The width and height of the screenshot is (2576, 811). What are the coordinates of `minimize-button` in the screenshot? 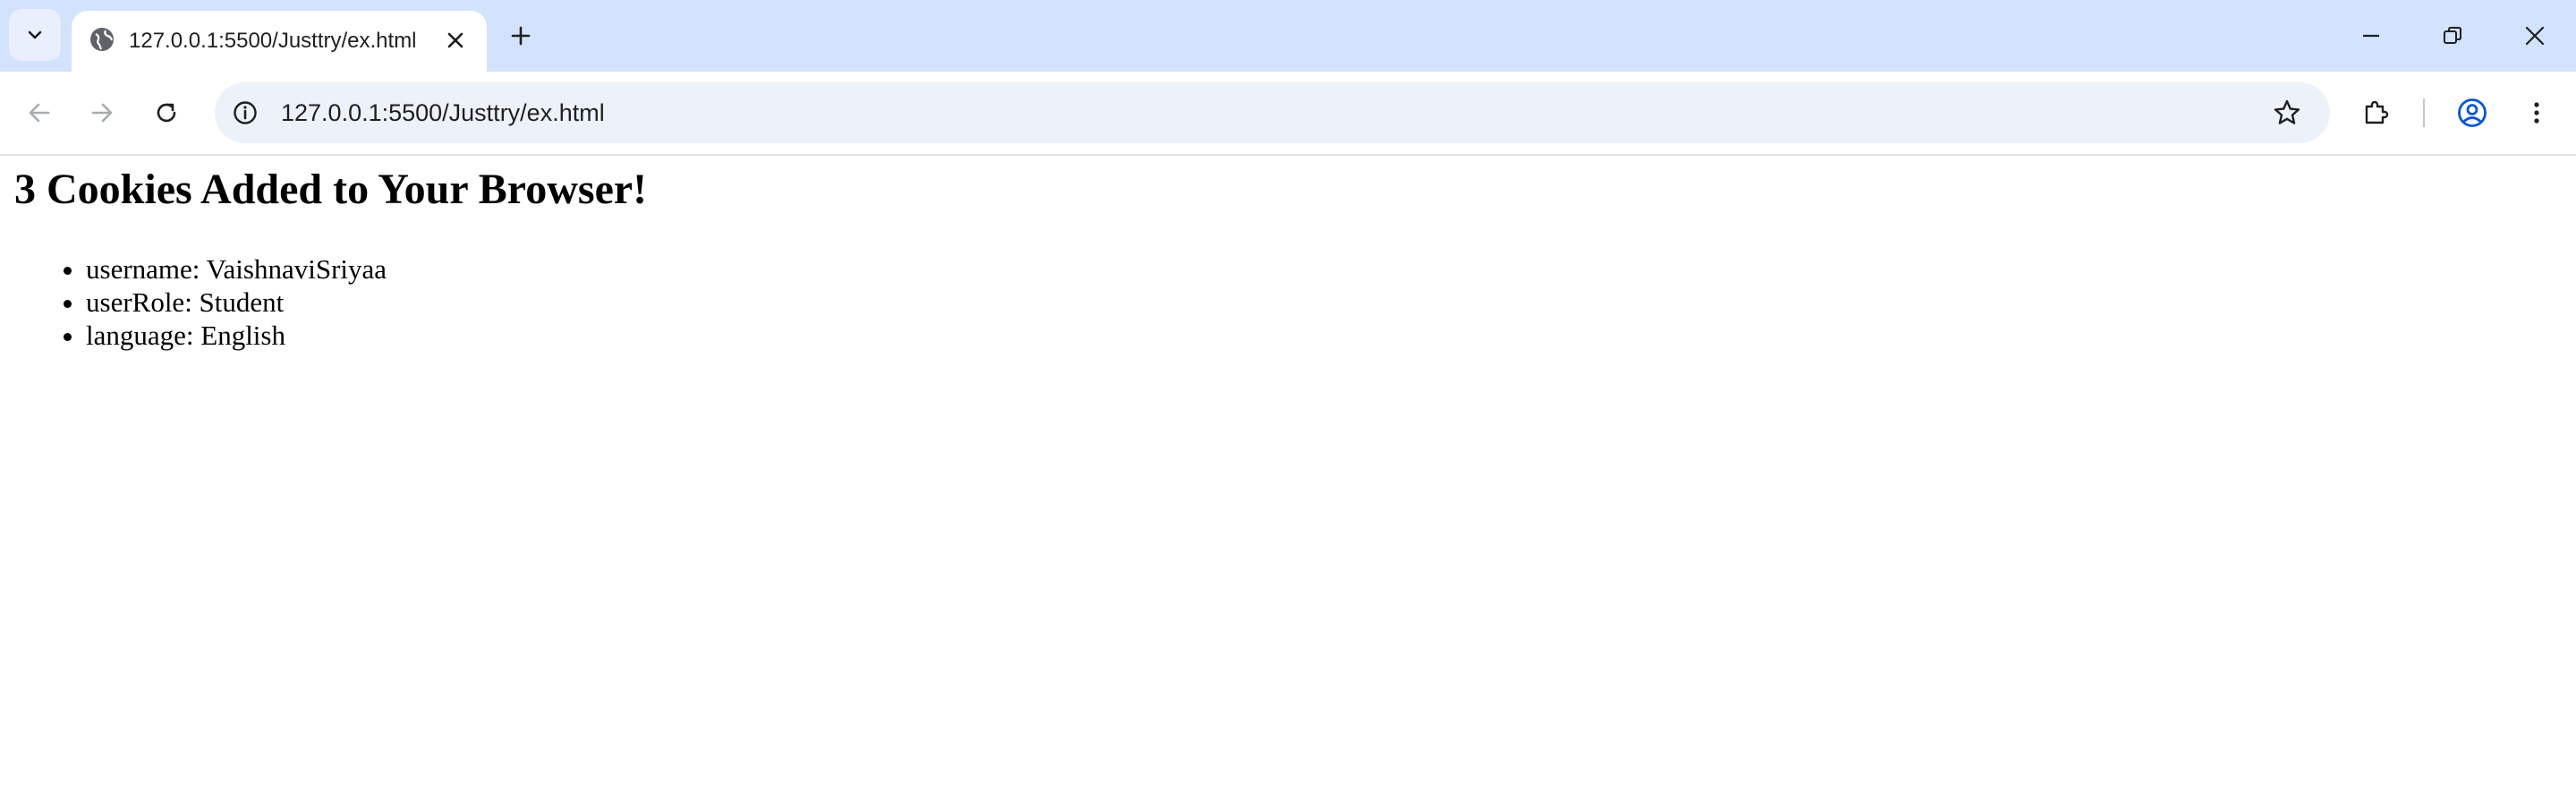 It's located at (2371, 35).